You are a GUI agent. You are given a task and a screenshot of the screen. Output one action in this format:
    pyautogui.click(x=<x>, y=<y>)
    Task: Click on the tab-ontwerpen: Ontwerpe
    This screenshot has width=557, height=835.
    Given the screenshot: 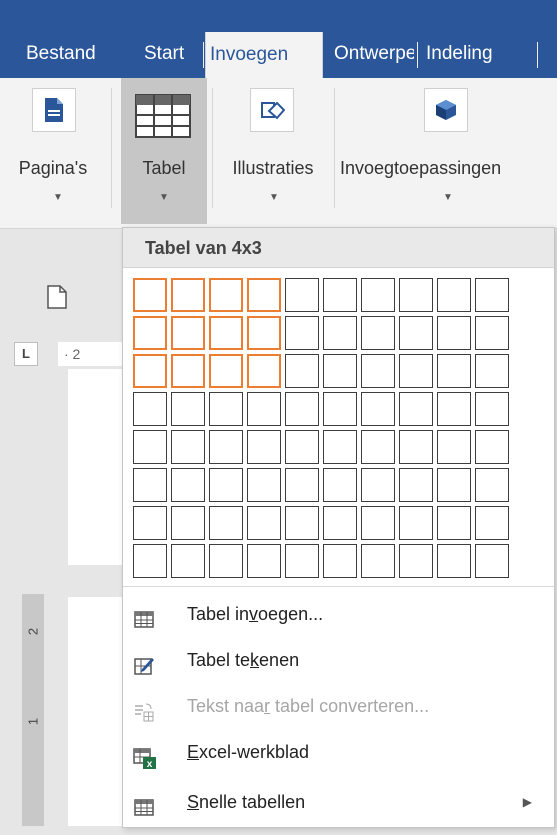 What is the action you would take?
    pyautogui.click(x=374, y=54)
    